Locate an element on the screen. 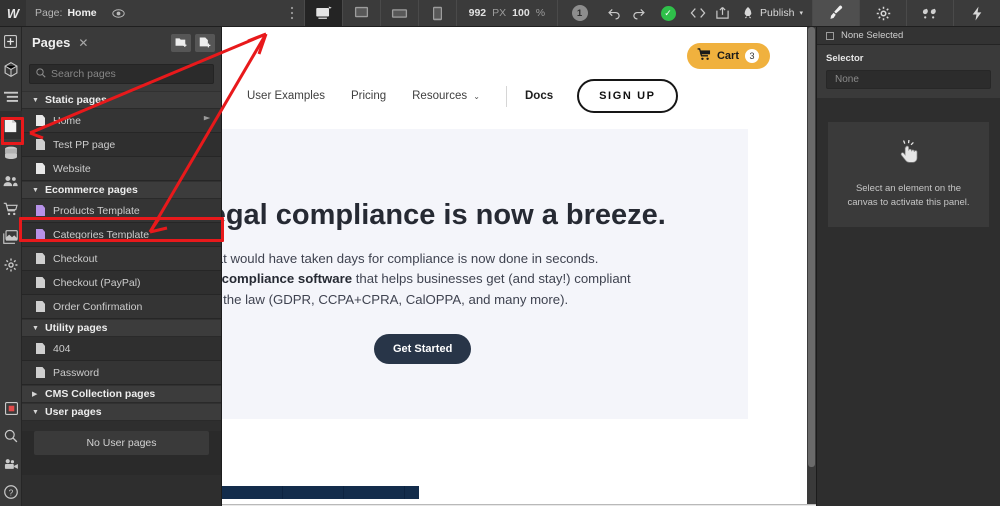 The width and height of the screenshot is (1000, 506). hero-heading: Legal compliance is now a breeze. is located at coordinates (444, 215).